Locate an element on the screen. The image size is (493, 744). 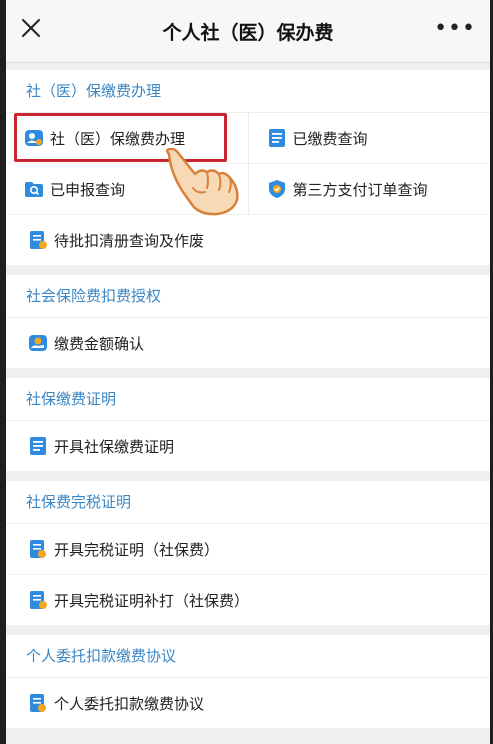
page-title: 个人社（医）保办费 is located at coordinates (248, 33).